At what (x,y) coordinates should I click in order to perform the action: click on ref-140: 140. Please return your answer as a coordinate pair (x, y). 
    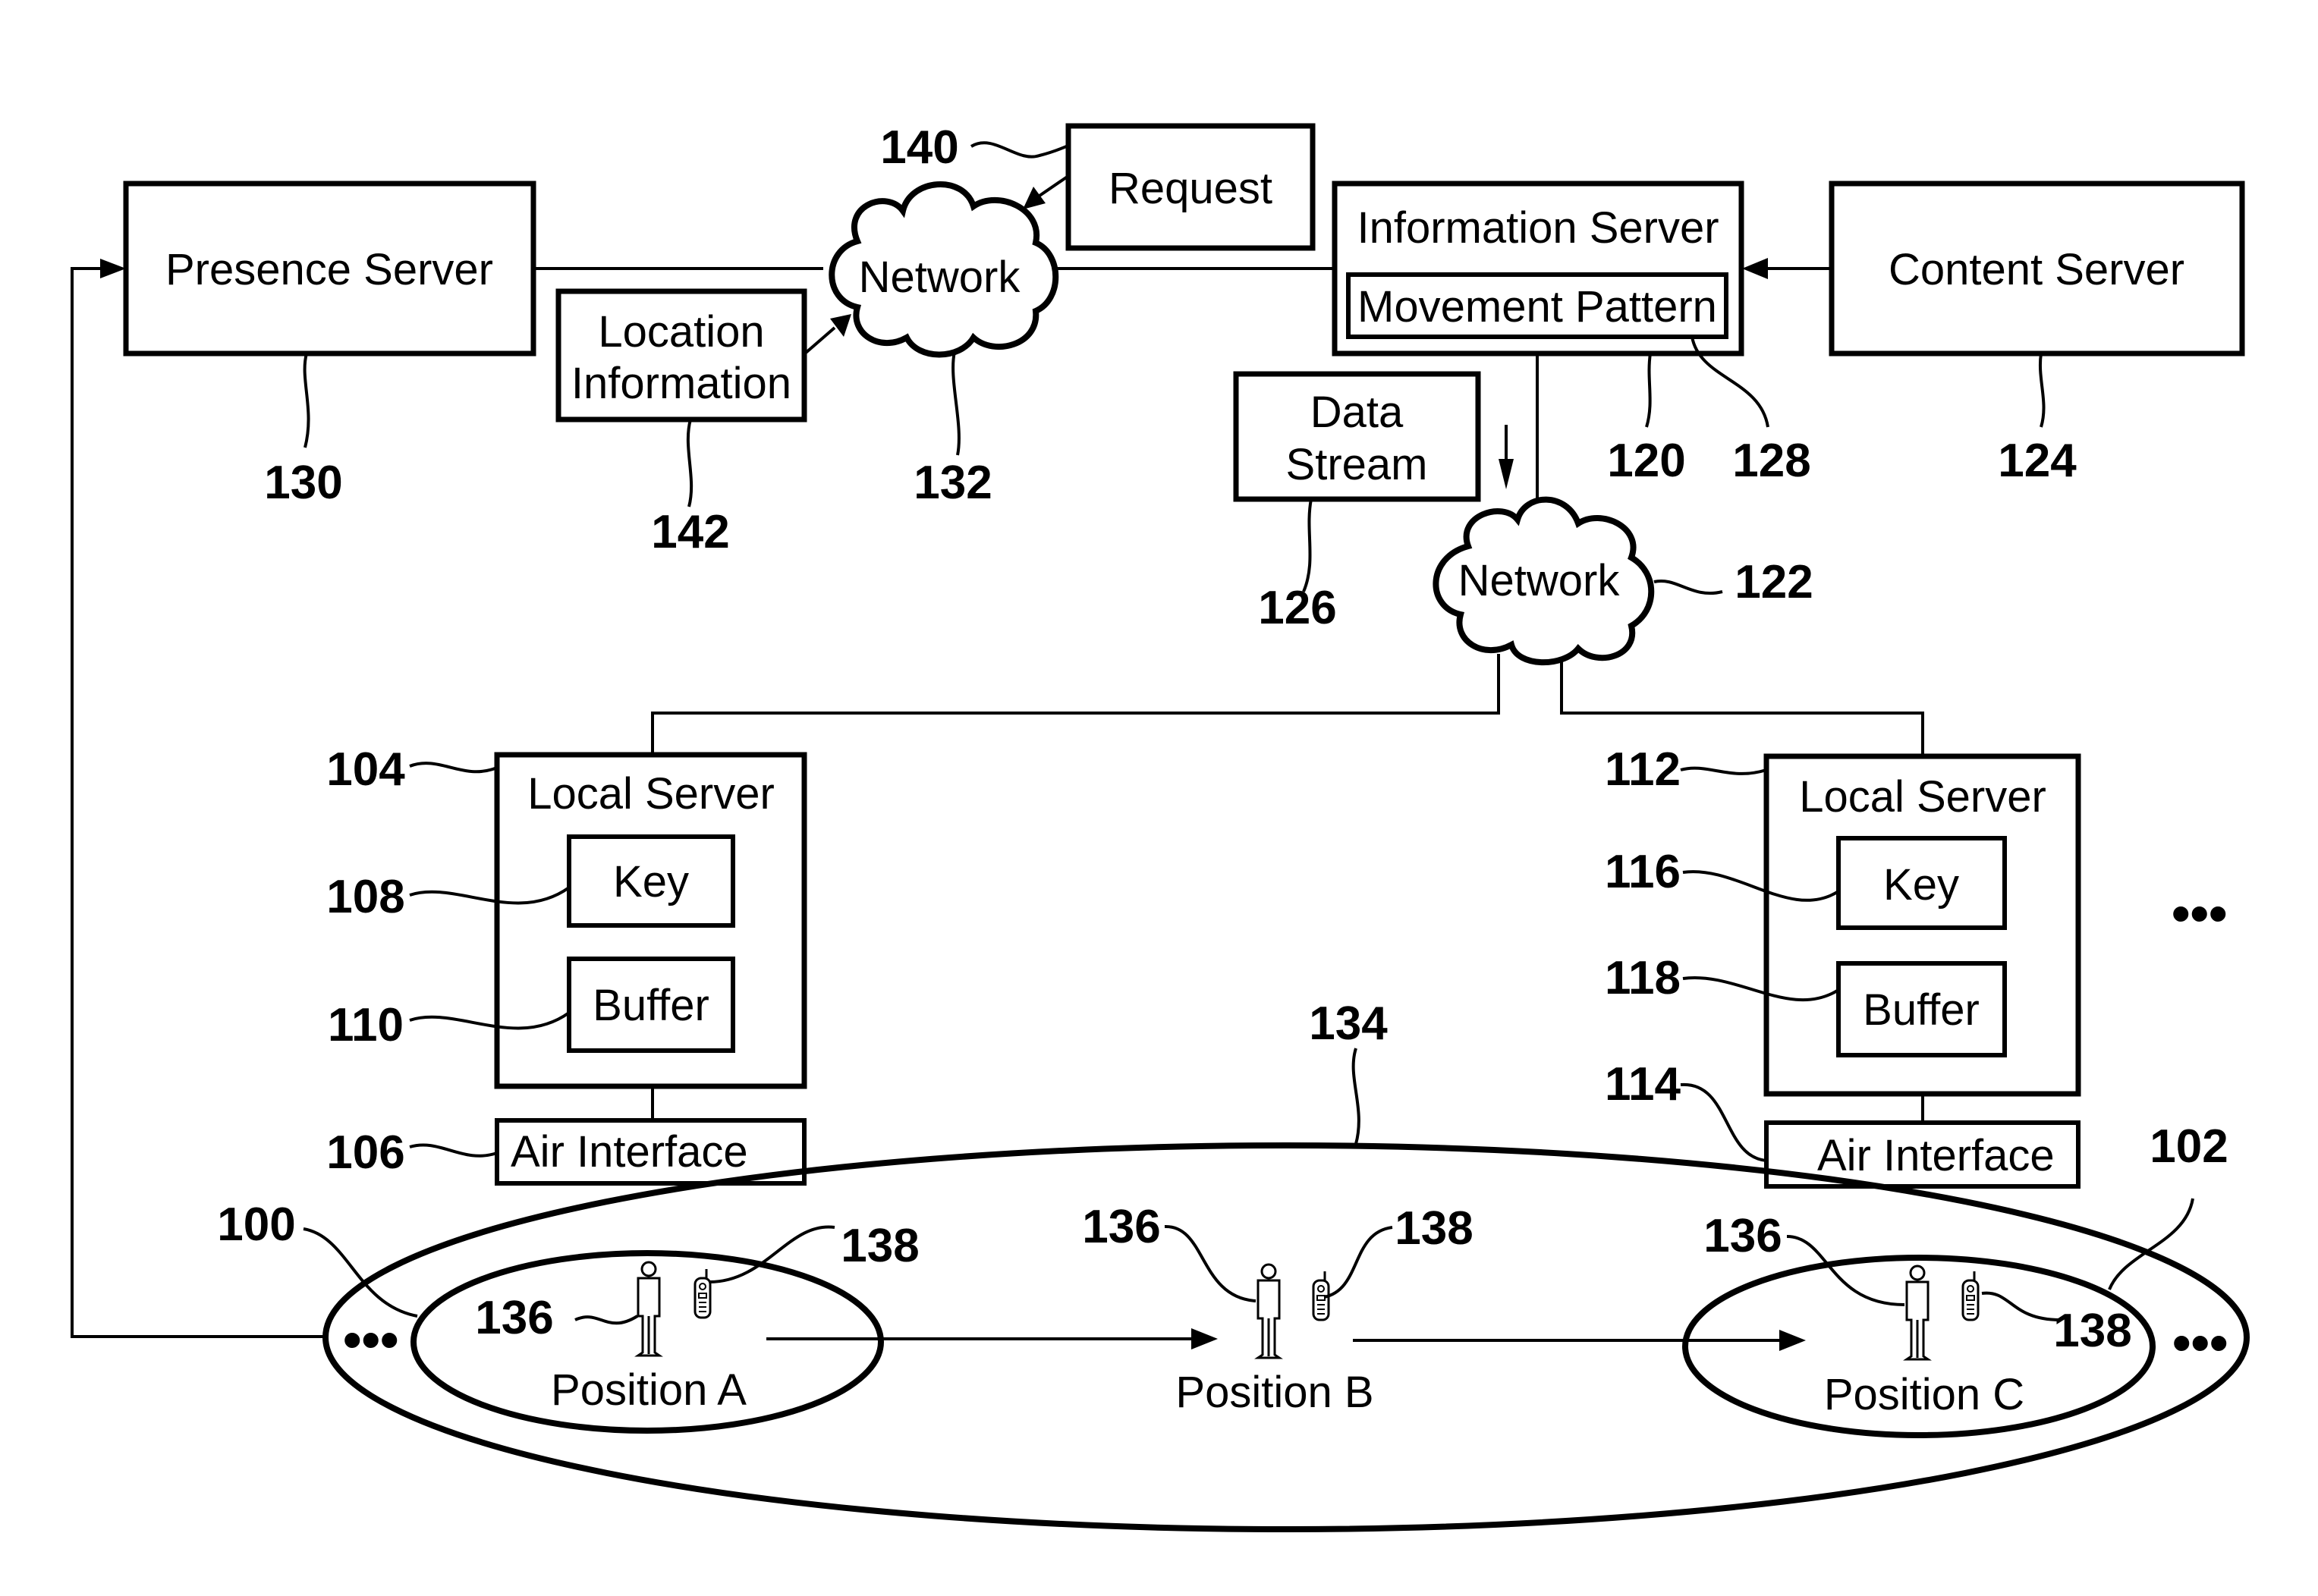
    Looking at the image, I should click on (919, 147).